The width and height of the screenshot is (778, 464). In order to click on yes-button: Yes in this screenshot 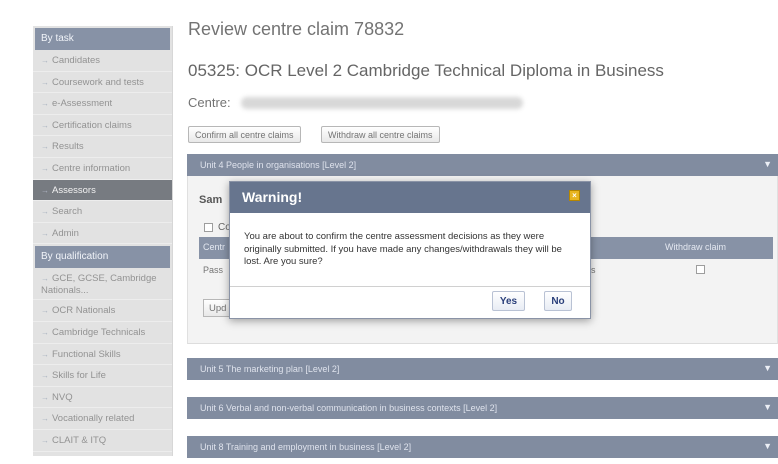, I will do `click(508, 301)`.